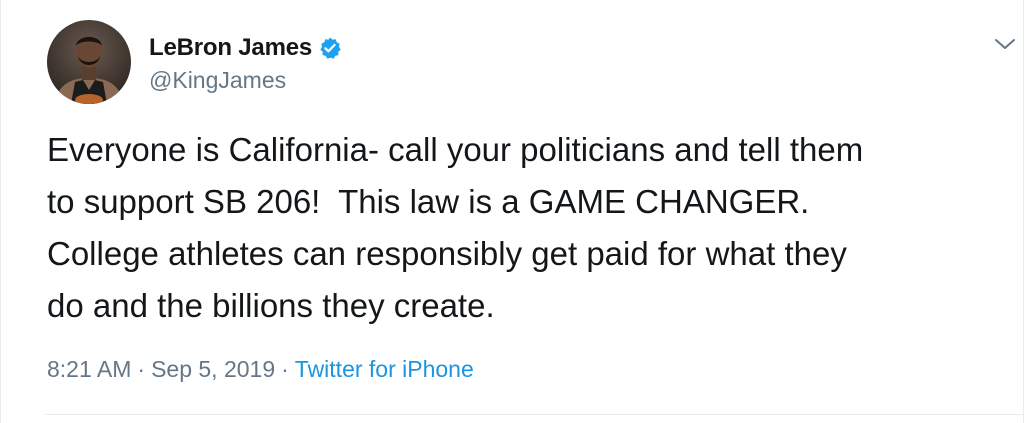 The width and height of the screenshot is (1024, 423). What do you see at coordinates (534, 414) in the screenshot?
I see `divider` at bounding box center [534, 414].